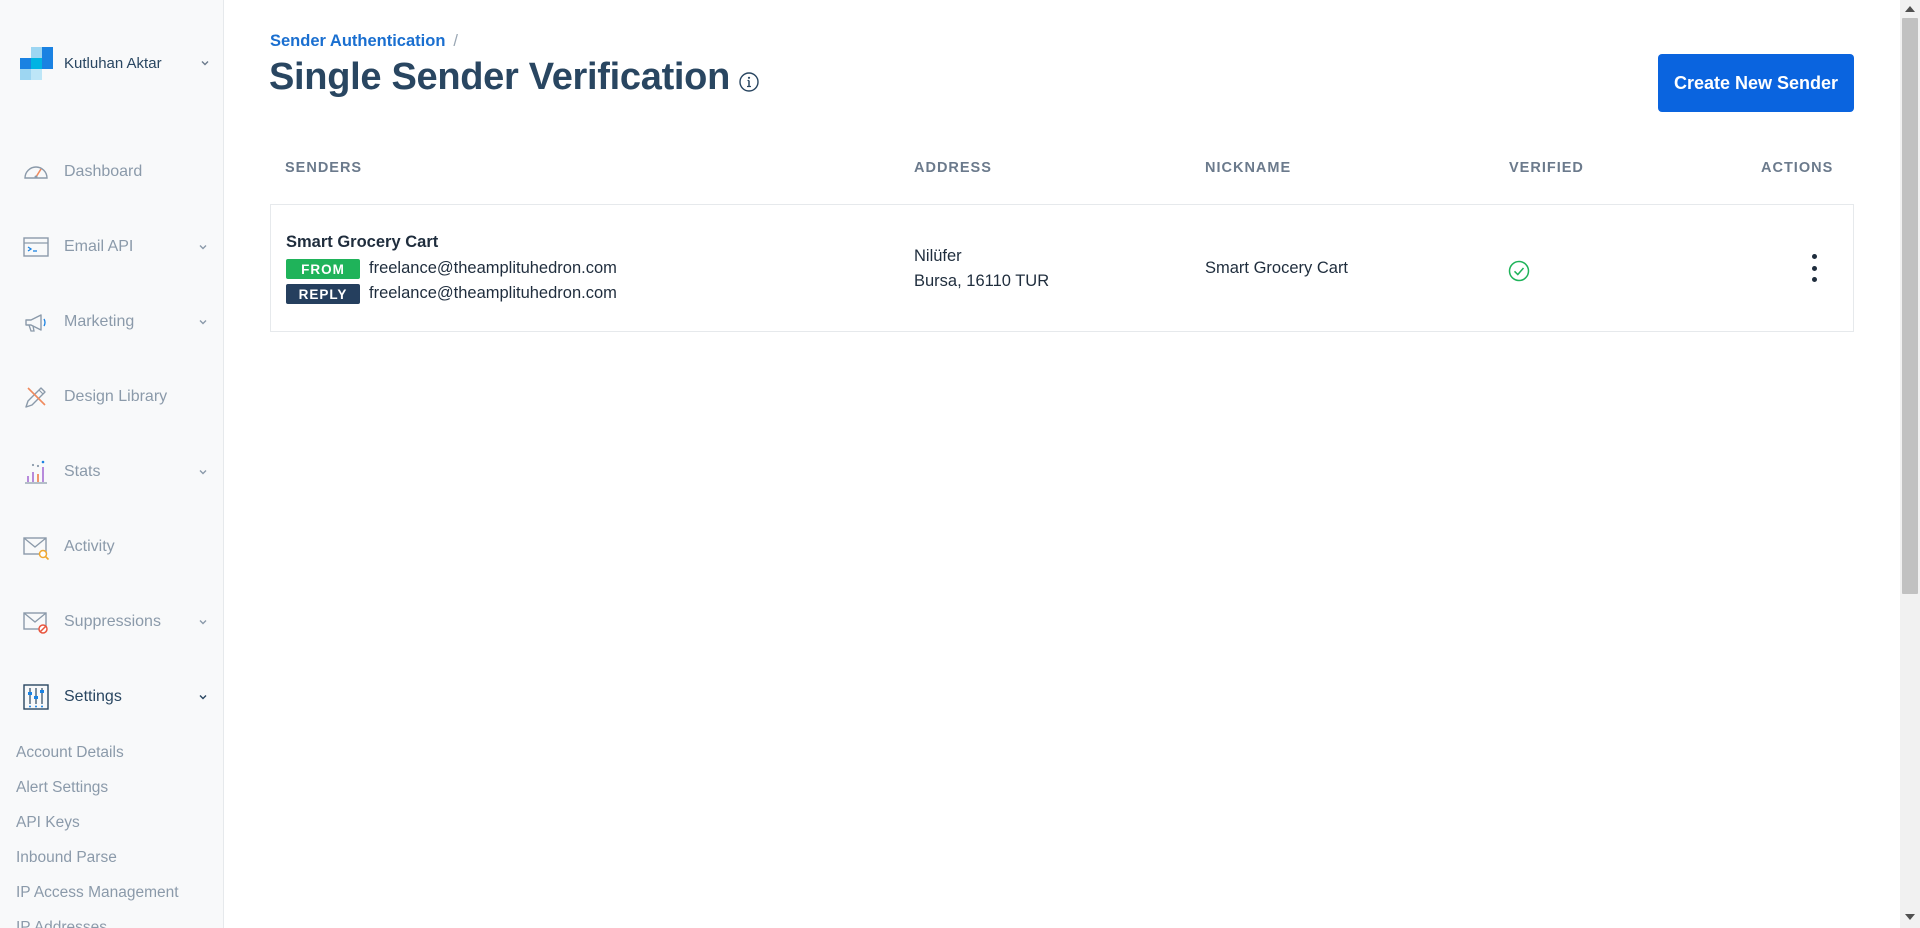 The image size is (1920, 928). I want to click on nav-label: Email API, so click(99, 246).